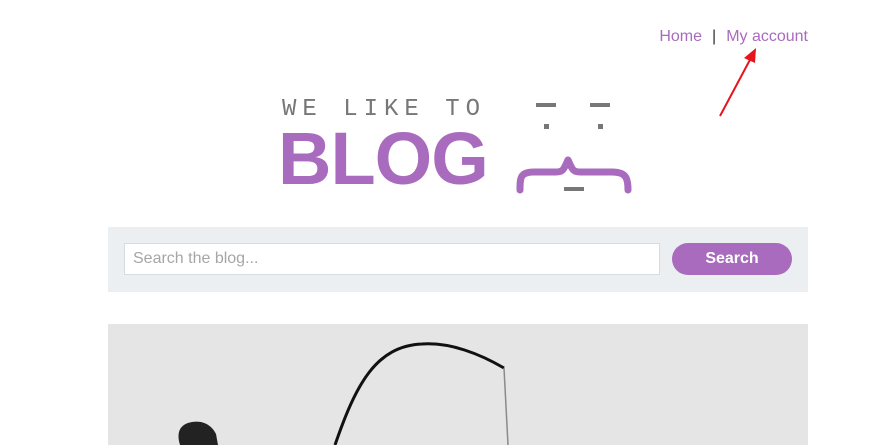 The image size is (873, 445). I want to click on search-bar: Search, so click(458, 259).